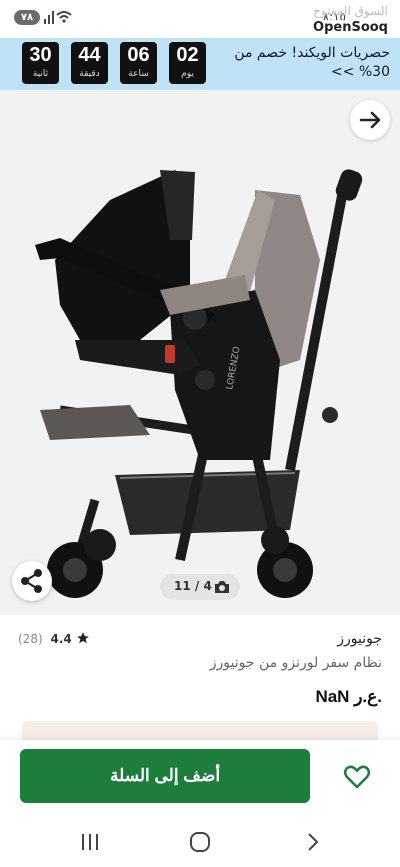 The width and height of the screenshot is (400, 867). I want to click on product-brand: جونيورز, so click(359, 639).